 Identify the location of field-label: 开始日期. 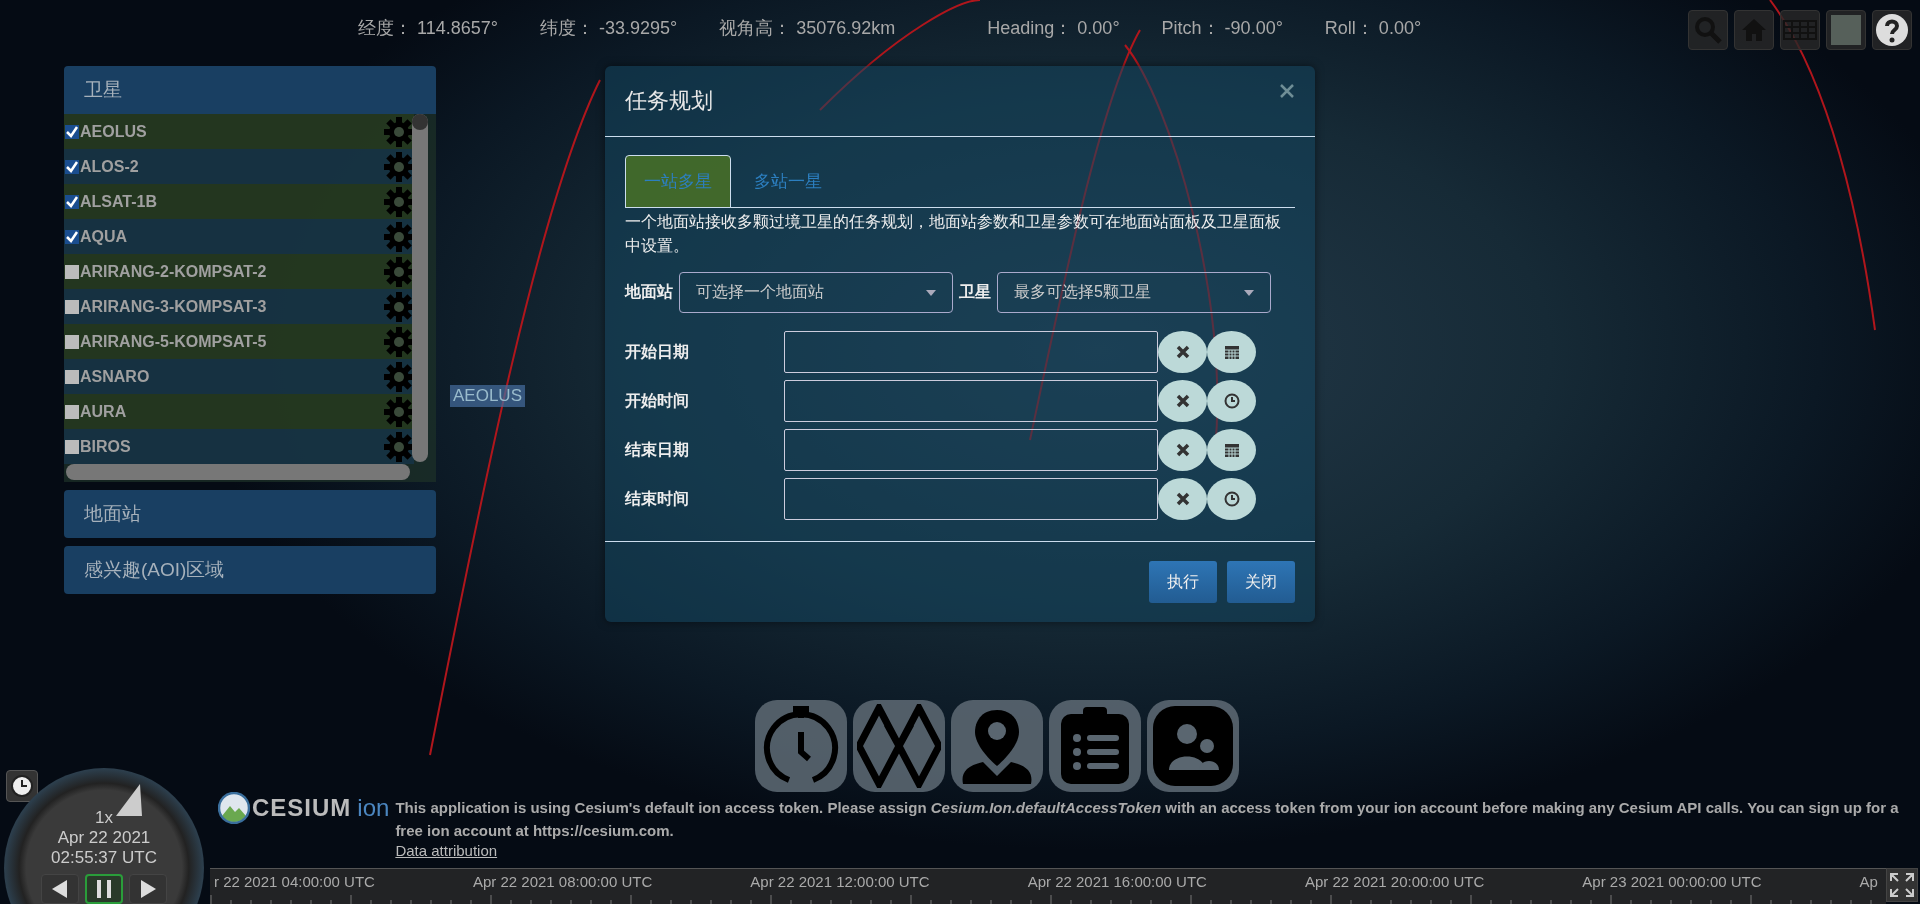
(657, 351).